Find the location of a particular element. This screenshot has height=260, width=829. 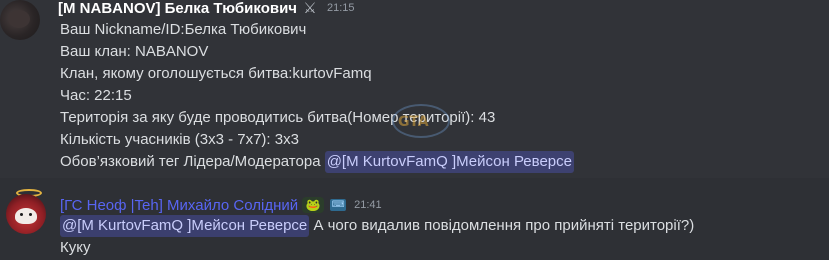

message-text: Обов’язковий тег Лідера/Модератора is located at coordinates (192, 161).